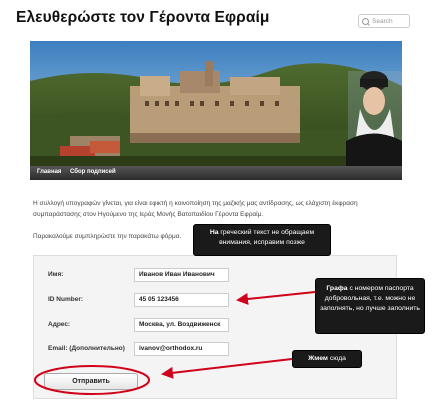 This screenshot has width=432, height=413. What do you see at coordinates (56, 274) in the screenshot?
I see `field-label-name: Имя:` at bounding box center [56, 274].